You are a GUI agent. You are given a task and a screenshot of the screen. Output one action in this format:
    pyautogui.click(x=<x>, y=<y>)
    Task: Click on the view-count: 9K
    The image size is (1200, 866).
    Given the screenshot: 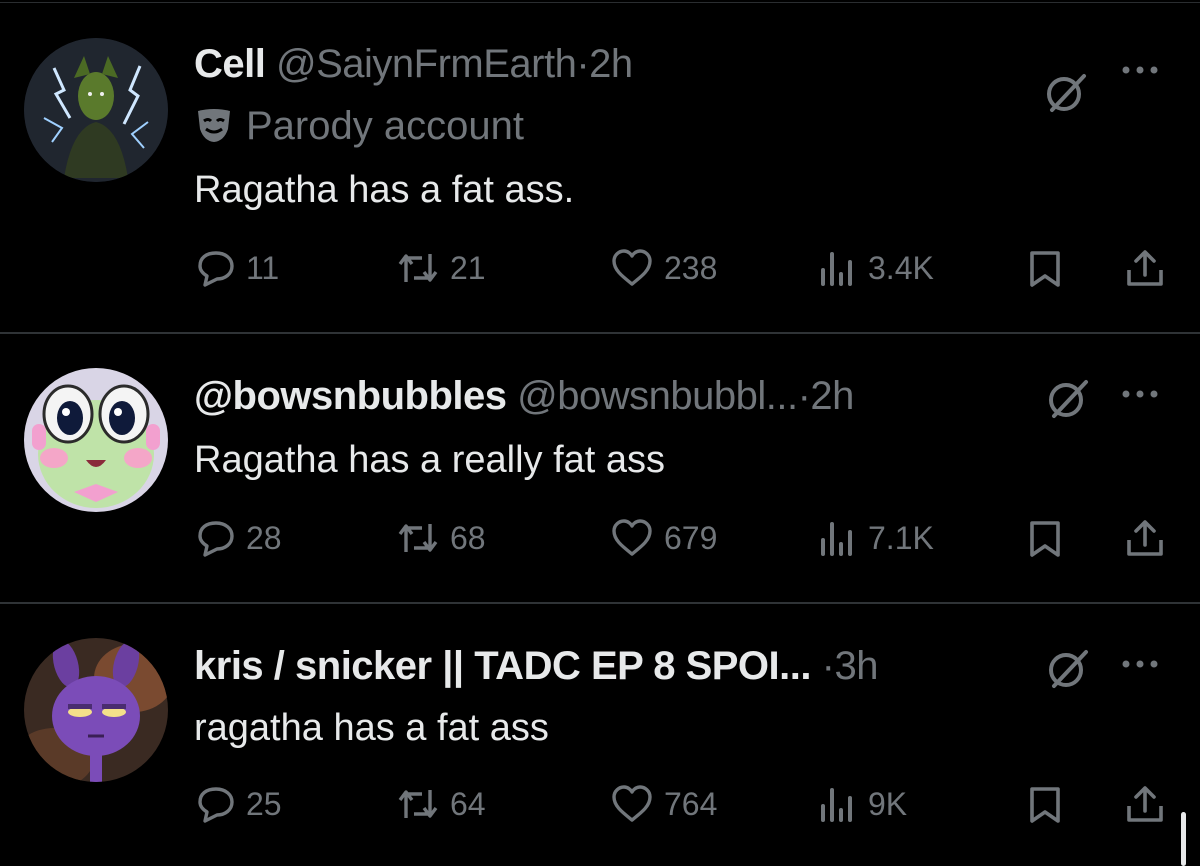 What is the action you would take?
    pyautogui.click(x=888, y=803)
    